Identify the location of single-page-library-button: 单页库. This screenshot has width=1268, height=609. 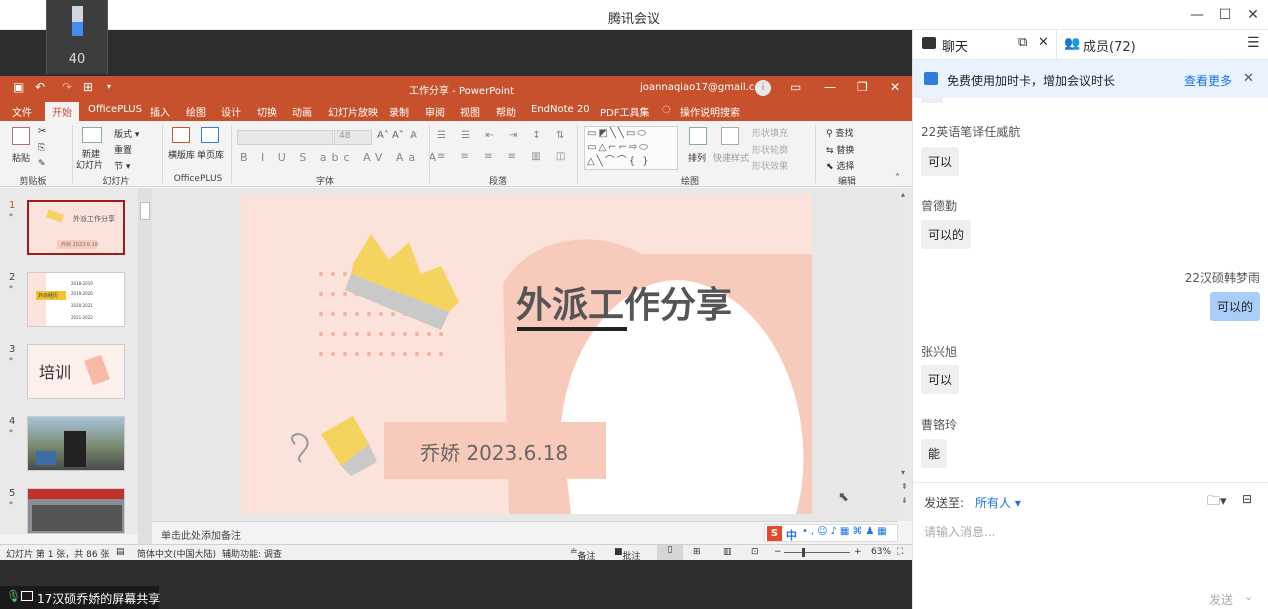
(210, 154).